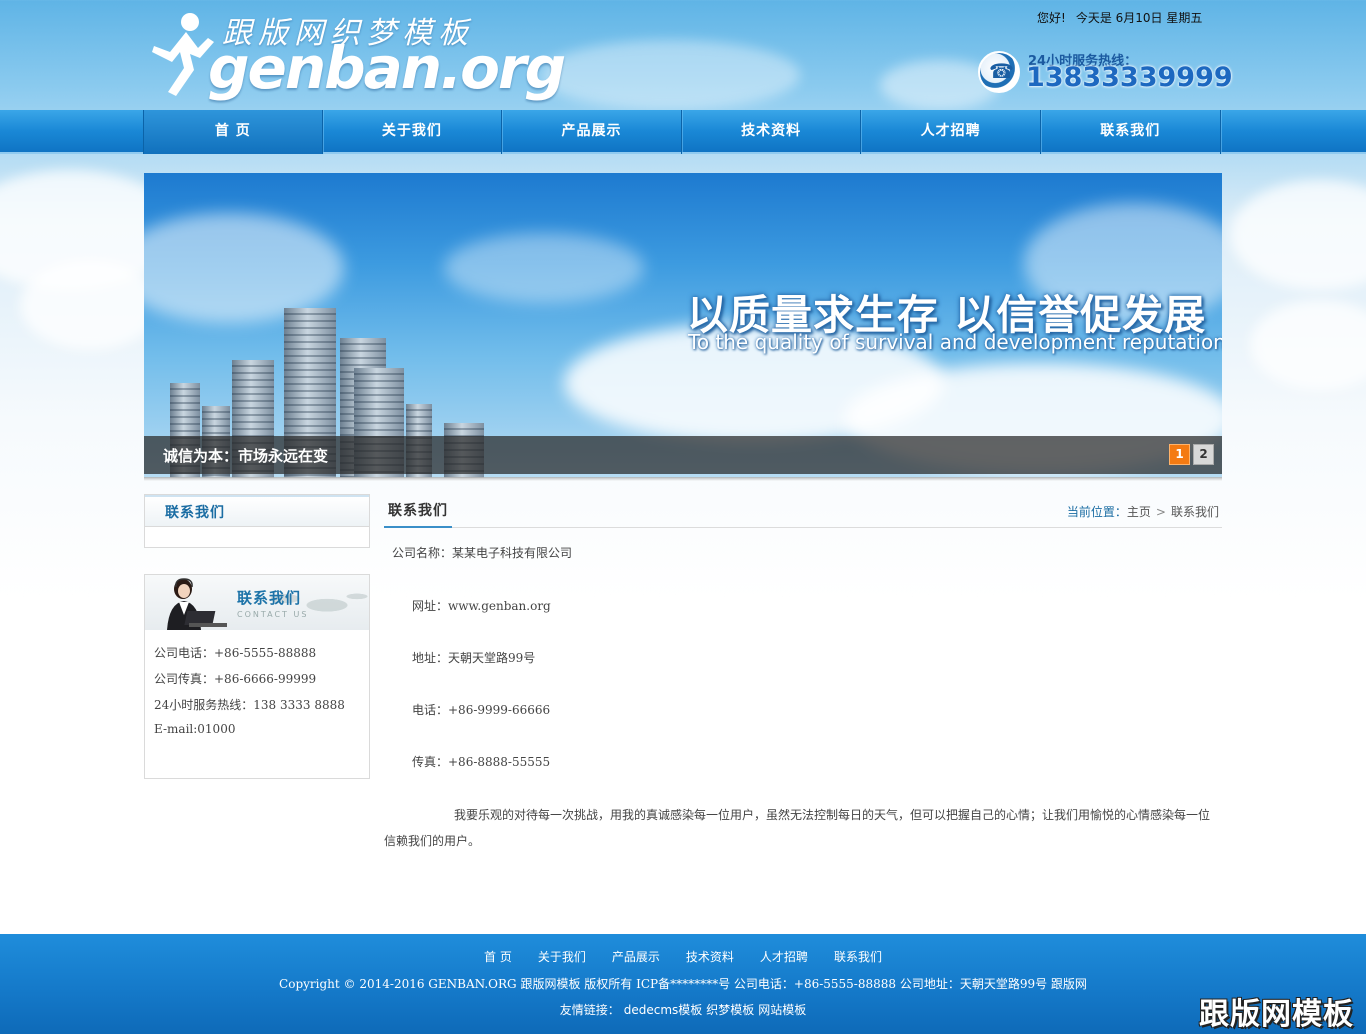 This screenshot has width=1366, height=1034. I want to click on banner-page-1: 1, so click(1179, 454).